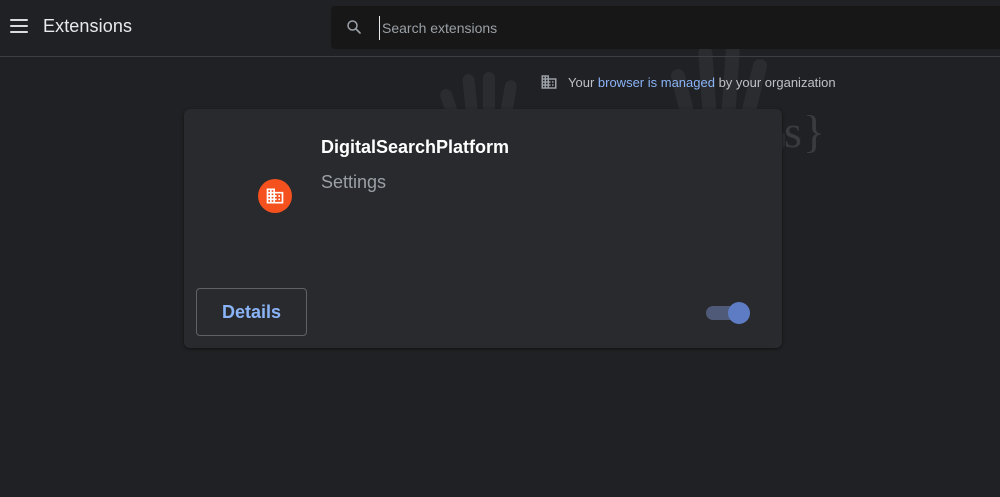 Image resolution: width=1000 pixels, height=497 pixels. I want to click on extension-logo, so click(275, 196).